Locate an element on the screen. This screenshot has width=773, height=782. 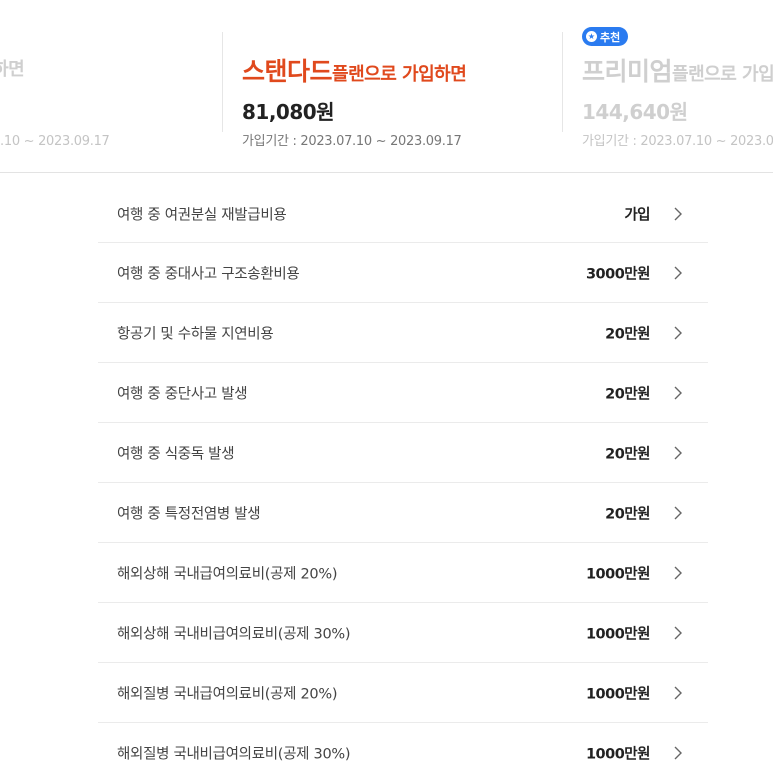
benefit-value: 가입 is located at coordinates (637, 215).